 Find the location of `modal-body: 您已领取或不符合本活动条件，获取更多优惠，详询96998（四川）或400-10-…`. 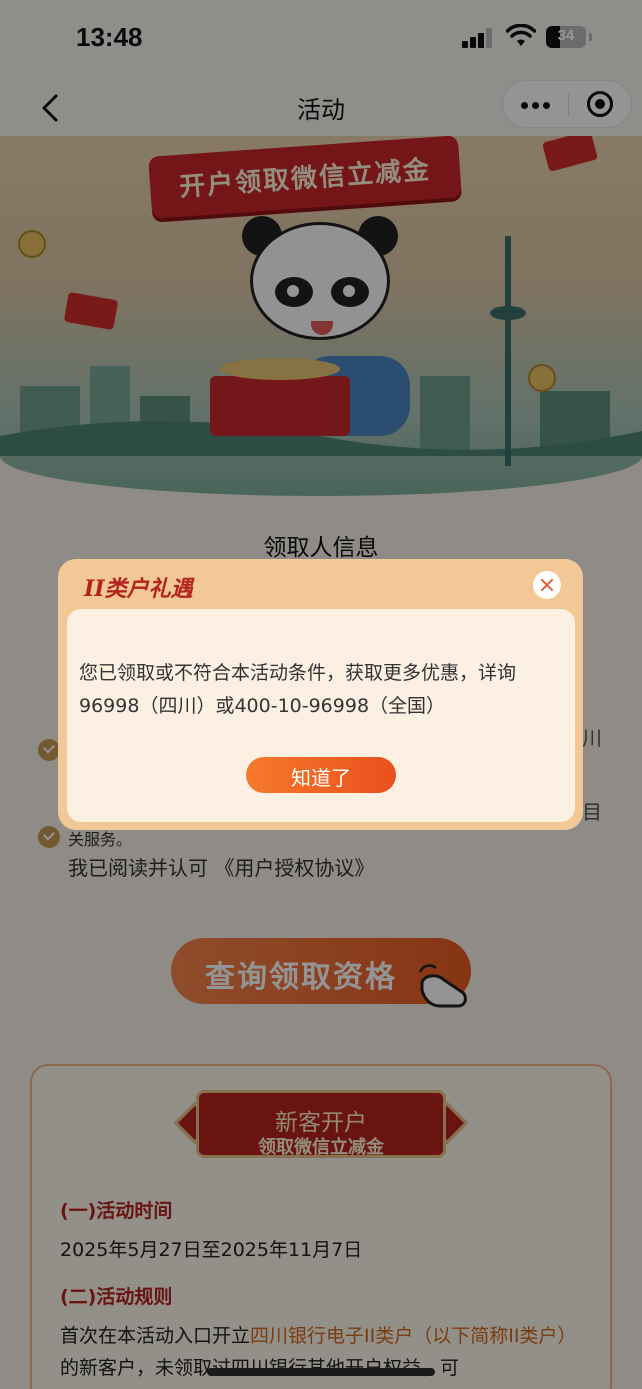

modal-body: 您已领取或不符合本活动条件，获取更多优惠，详询96998（四川）或400-10-… is located at coordinates (321, 715).